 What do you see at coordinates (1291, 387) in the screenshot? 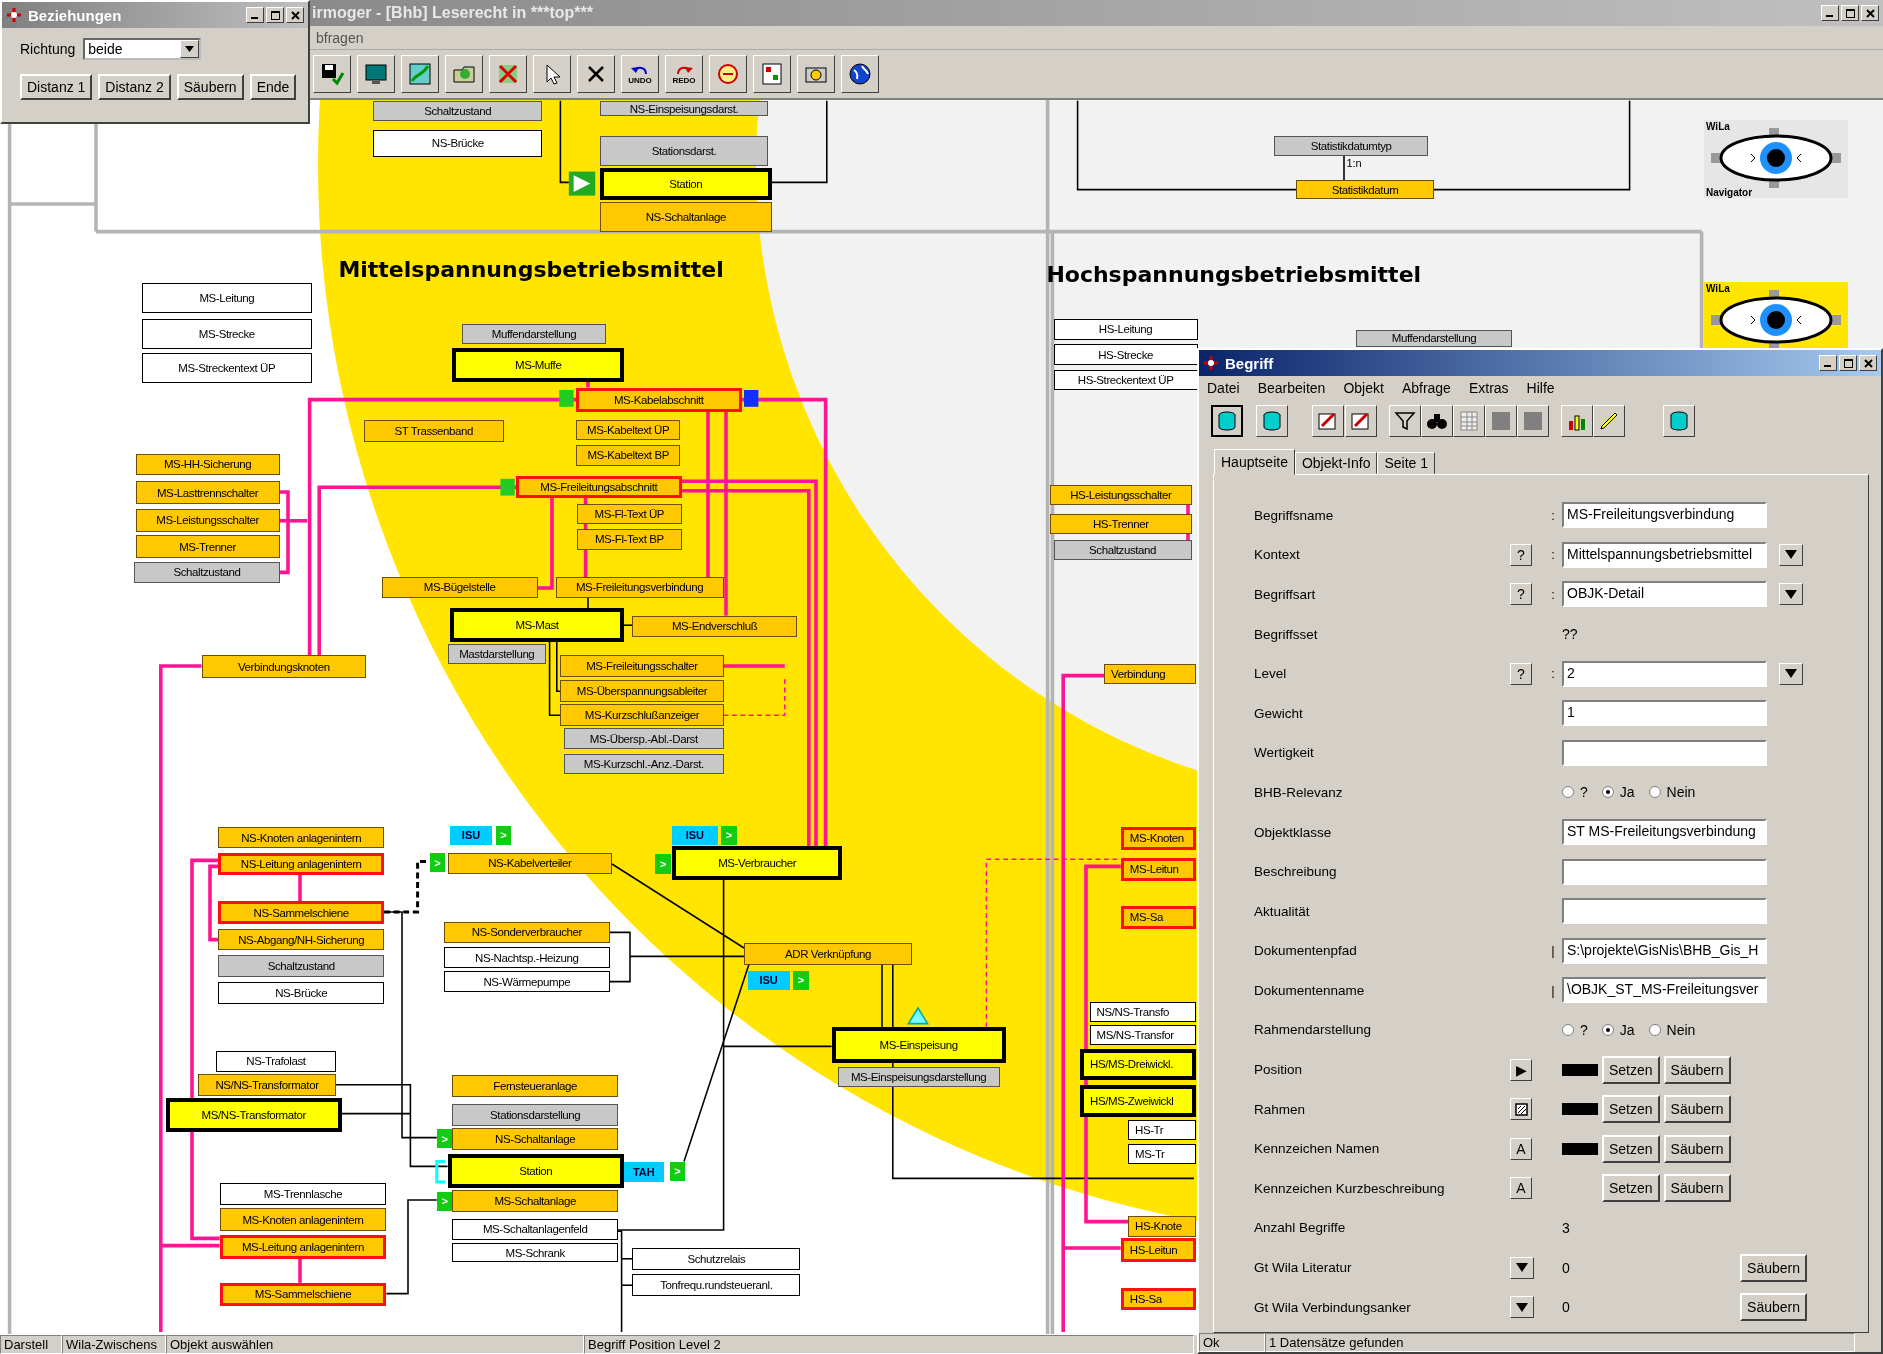
I see `menu-item: Bearbeiten` at bounding box center [1291, 387].